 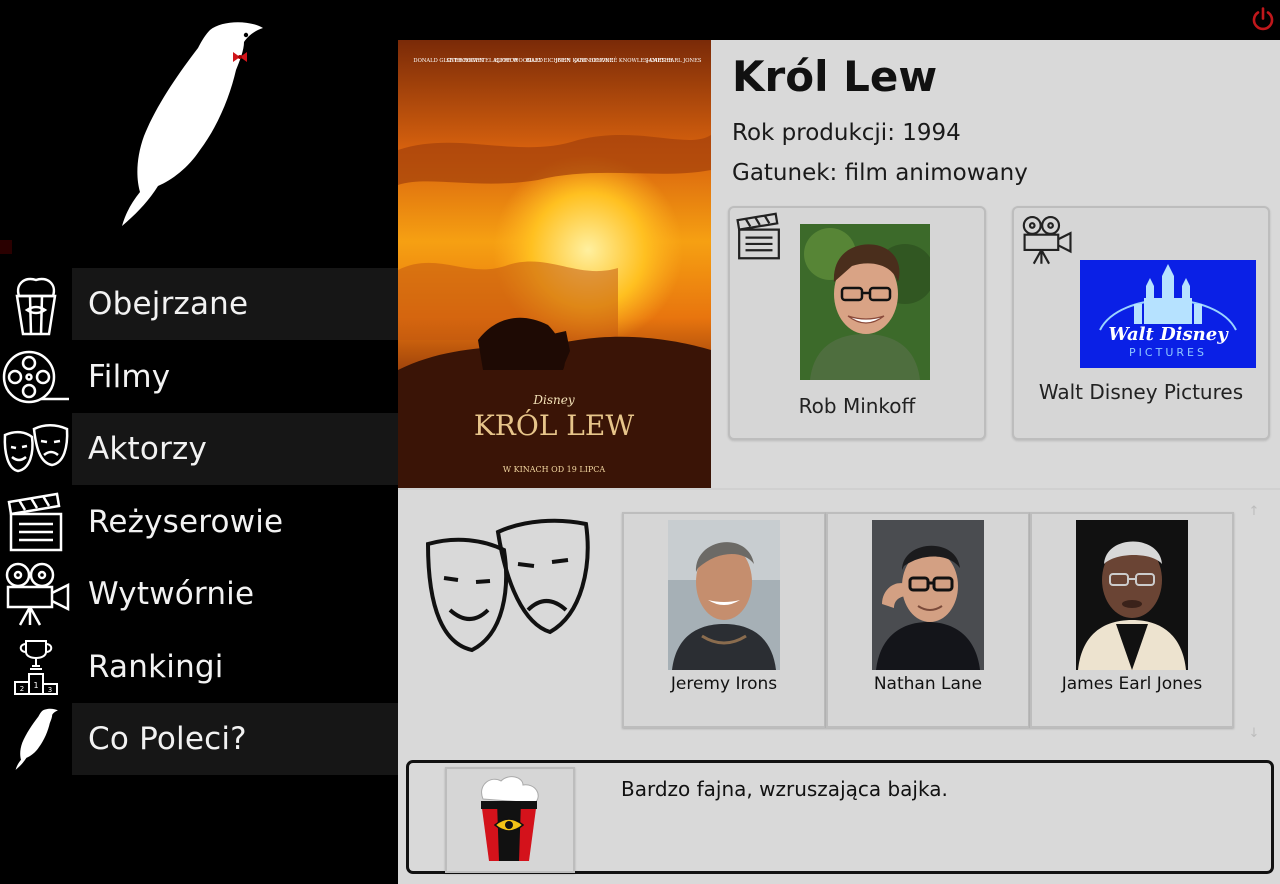 I want to click on nav-label-rankingi: Rankingi, so click(x=156, y=666).